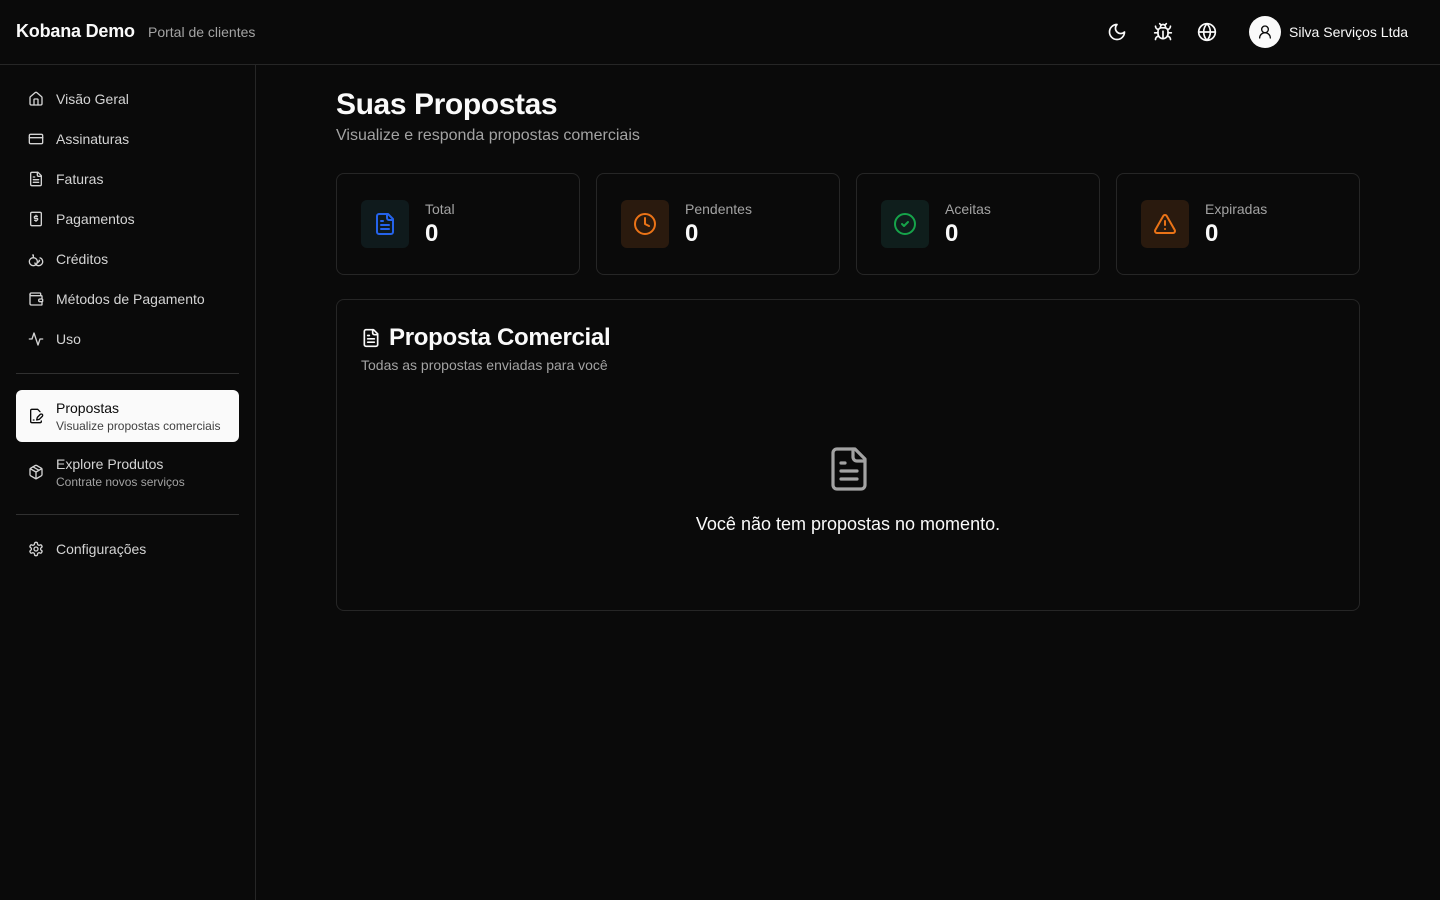  I want to click on sidebar-item-uso: Uso, so click(127, 339).